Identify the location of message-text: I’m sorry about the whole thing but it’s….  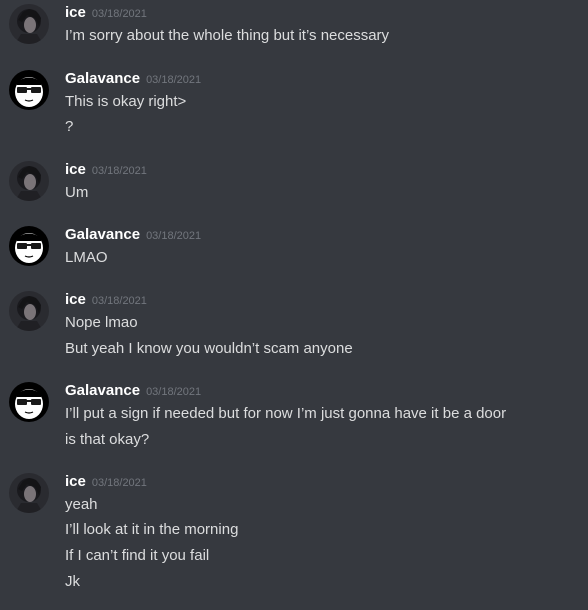
(227, 35).